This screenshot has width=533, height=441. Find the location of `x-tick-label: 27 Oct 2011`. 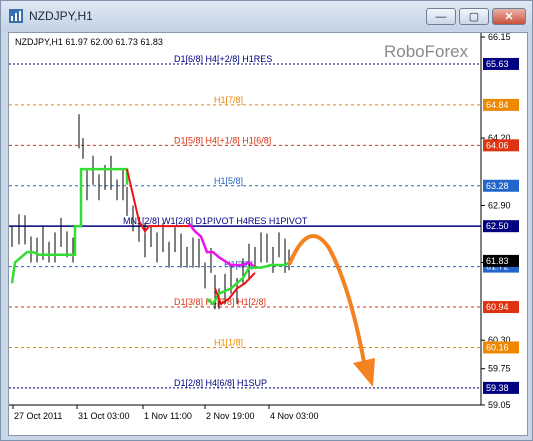

x-tick-label: 27 Oct 2011 is located at coordinates (38, 416).